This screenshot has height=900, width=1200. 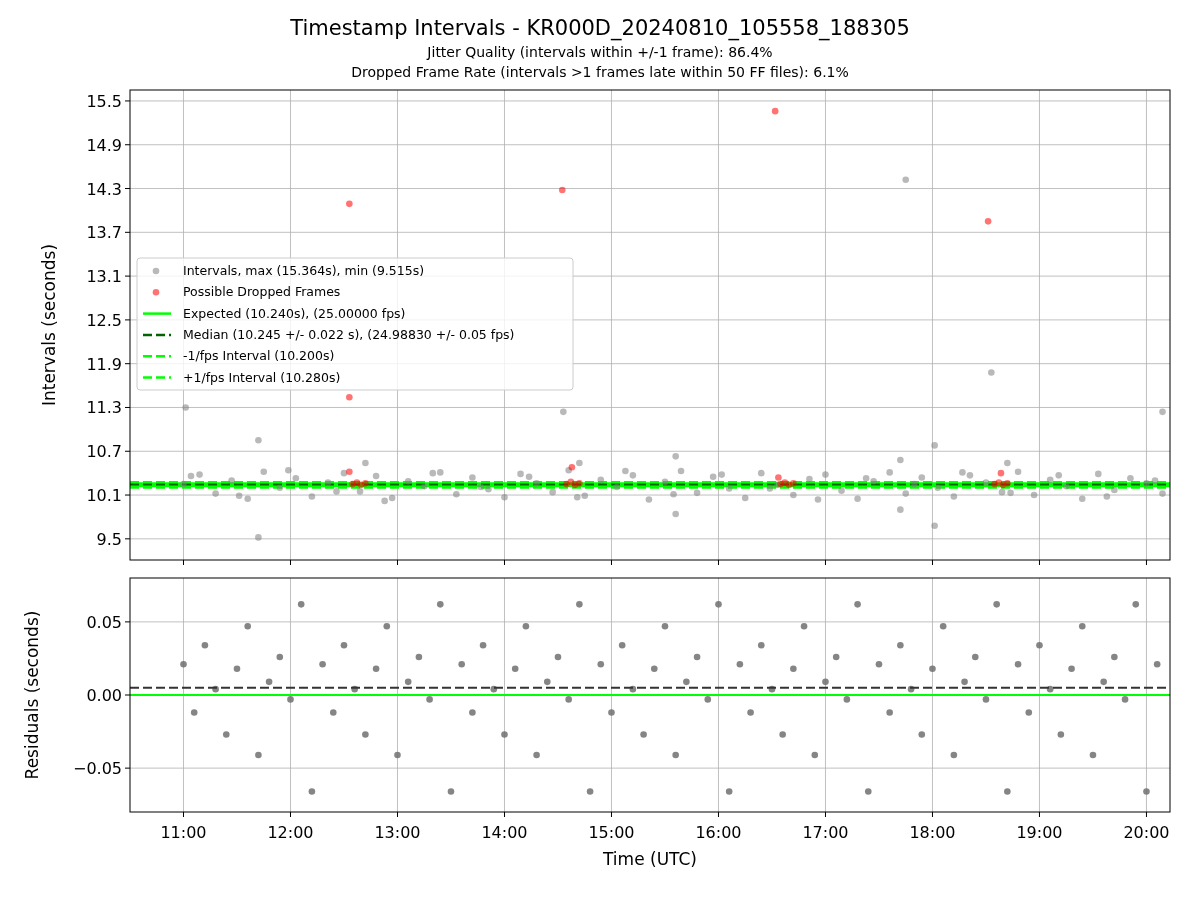 I want to click on tick-label: 0.00, so click(x=104, y=695).